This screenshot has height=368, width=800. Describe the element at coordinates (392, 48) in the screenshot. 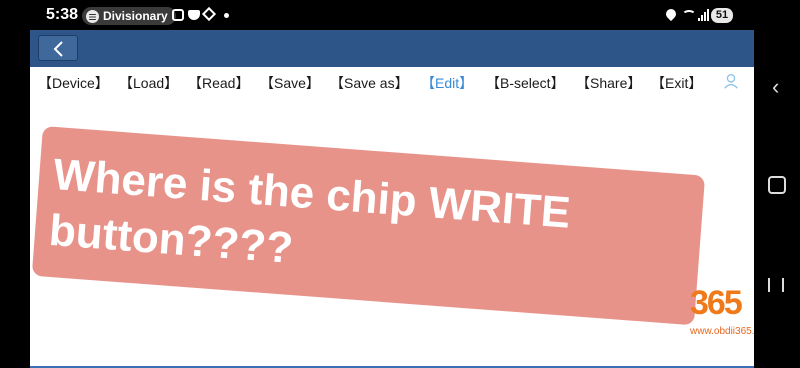

I see `title-bar` at that location.